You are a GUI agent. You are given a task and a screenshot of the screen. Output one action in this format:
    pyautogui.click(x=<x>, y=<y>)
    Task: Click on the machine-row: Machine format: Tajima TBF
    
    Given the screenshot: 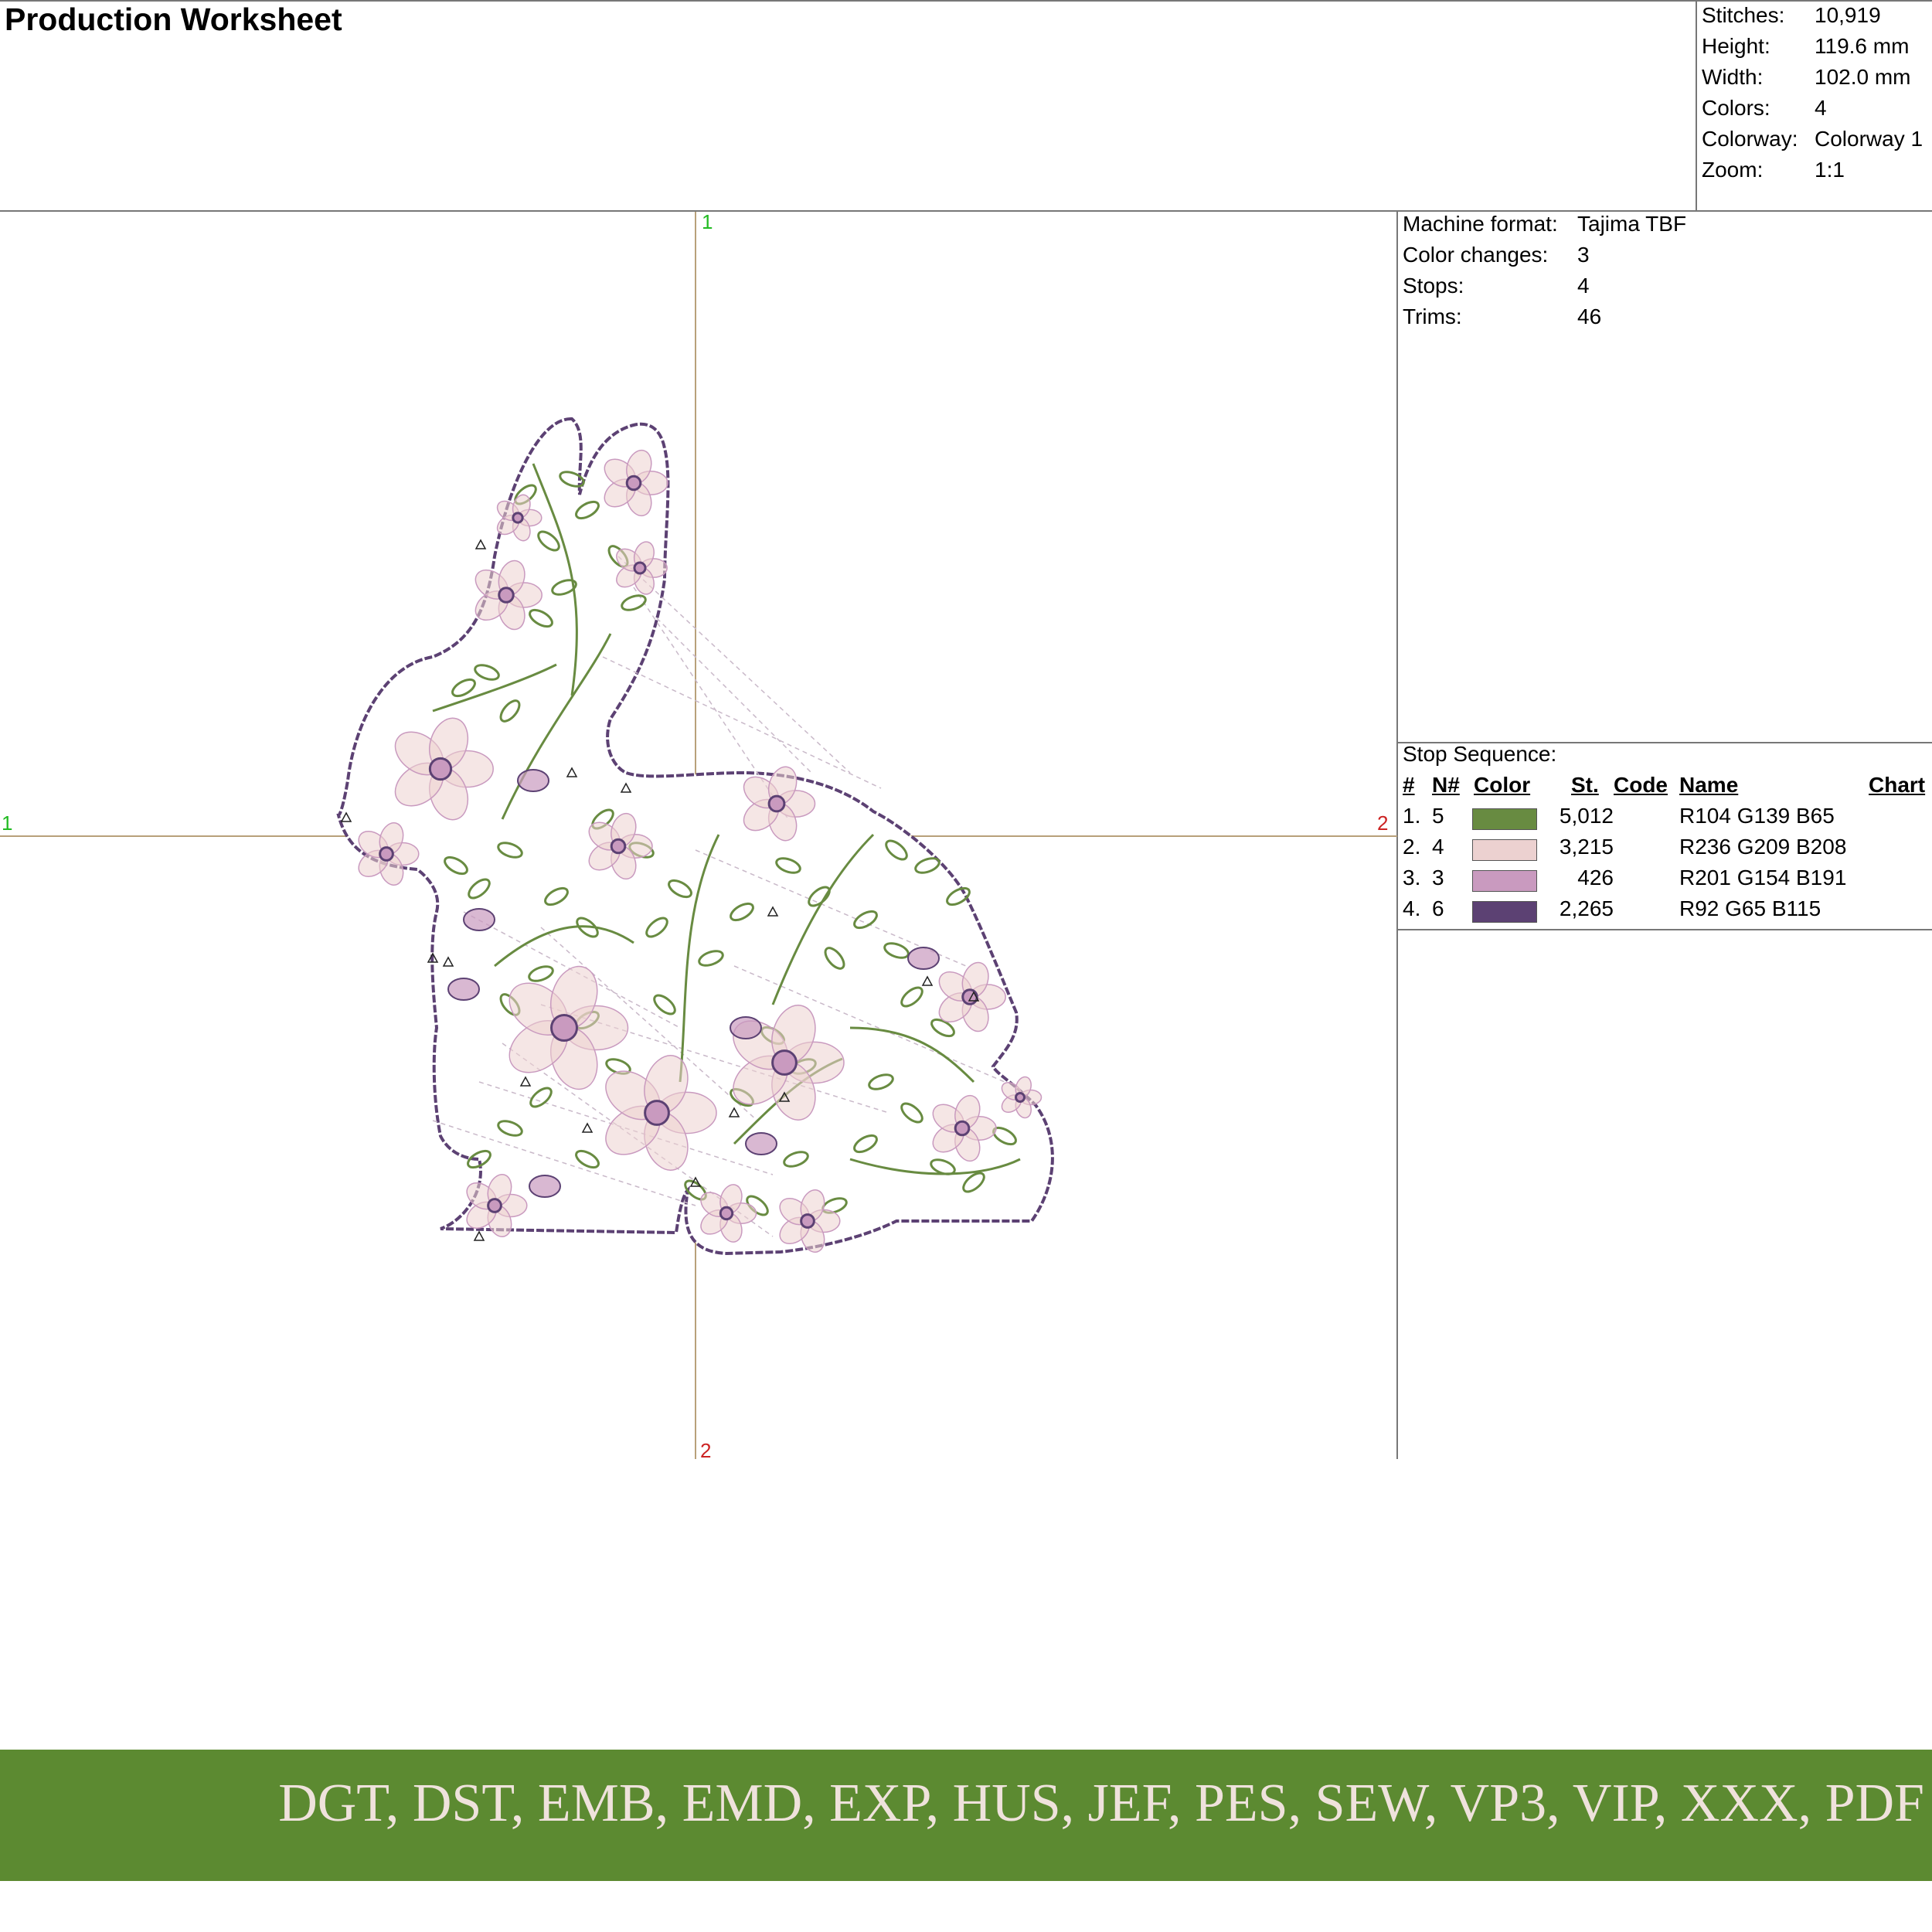 What is the action you would take?
    pyautogui.click(x=1545, y=225)
    